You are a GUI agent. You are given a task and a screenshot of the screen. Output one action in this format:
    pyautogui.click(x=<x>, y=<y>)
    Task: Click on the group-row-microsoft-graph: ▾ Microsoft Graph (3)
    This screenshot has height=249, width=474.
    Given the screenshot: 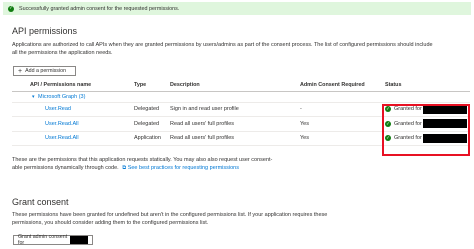 What is the action you would take?
    pyautogui.click(x=241, y=97)
    